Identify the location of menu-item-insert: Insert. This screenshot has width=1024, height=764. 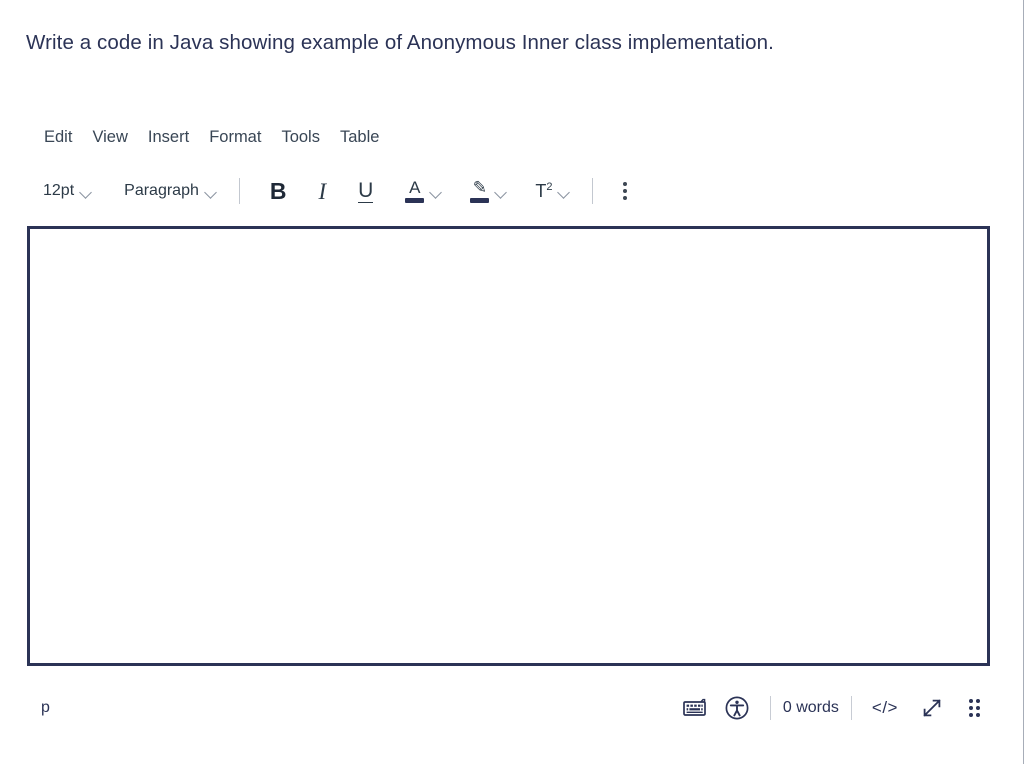
(168, 137).